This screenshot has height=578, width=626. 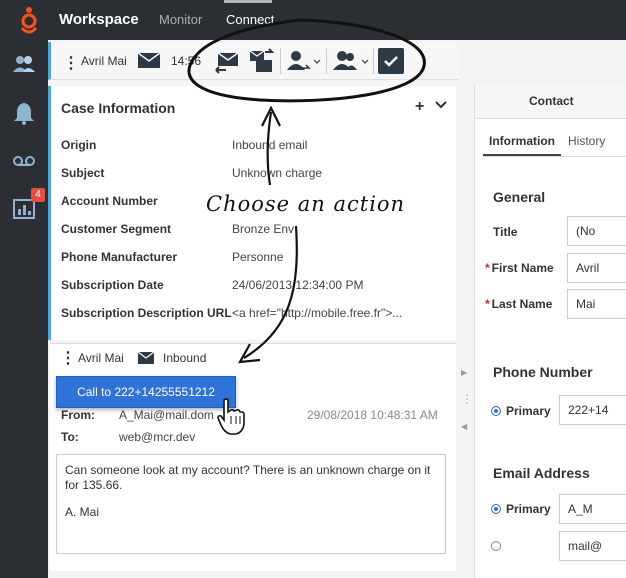 I want to click on case-field-value: Bronze Env, so click(x=263, y=229).